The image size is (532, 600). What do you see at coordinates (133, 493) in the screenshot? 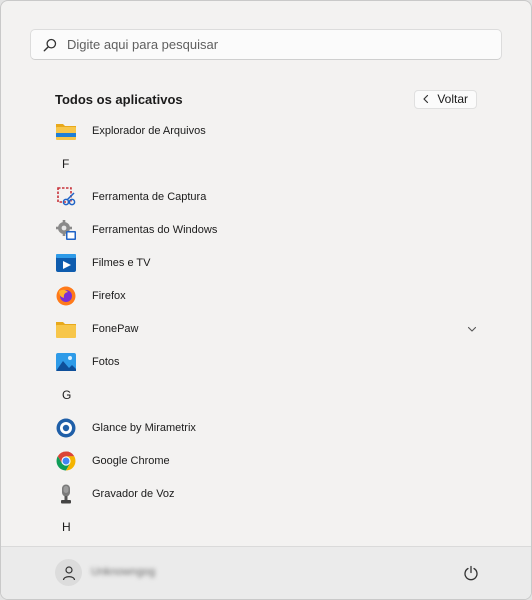
I see `app-label: Gravador de Voz` at bounding box center [133, 493].